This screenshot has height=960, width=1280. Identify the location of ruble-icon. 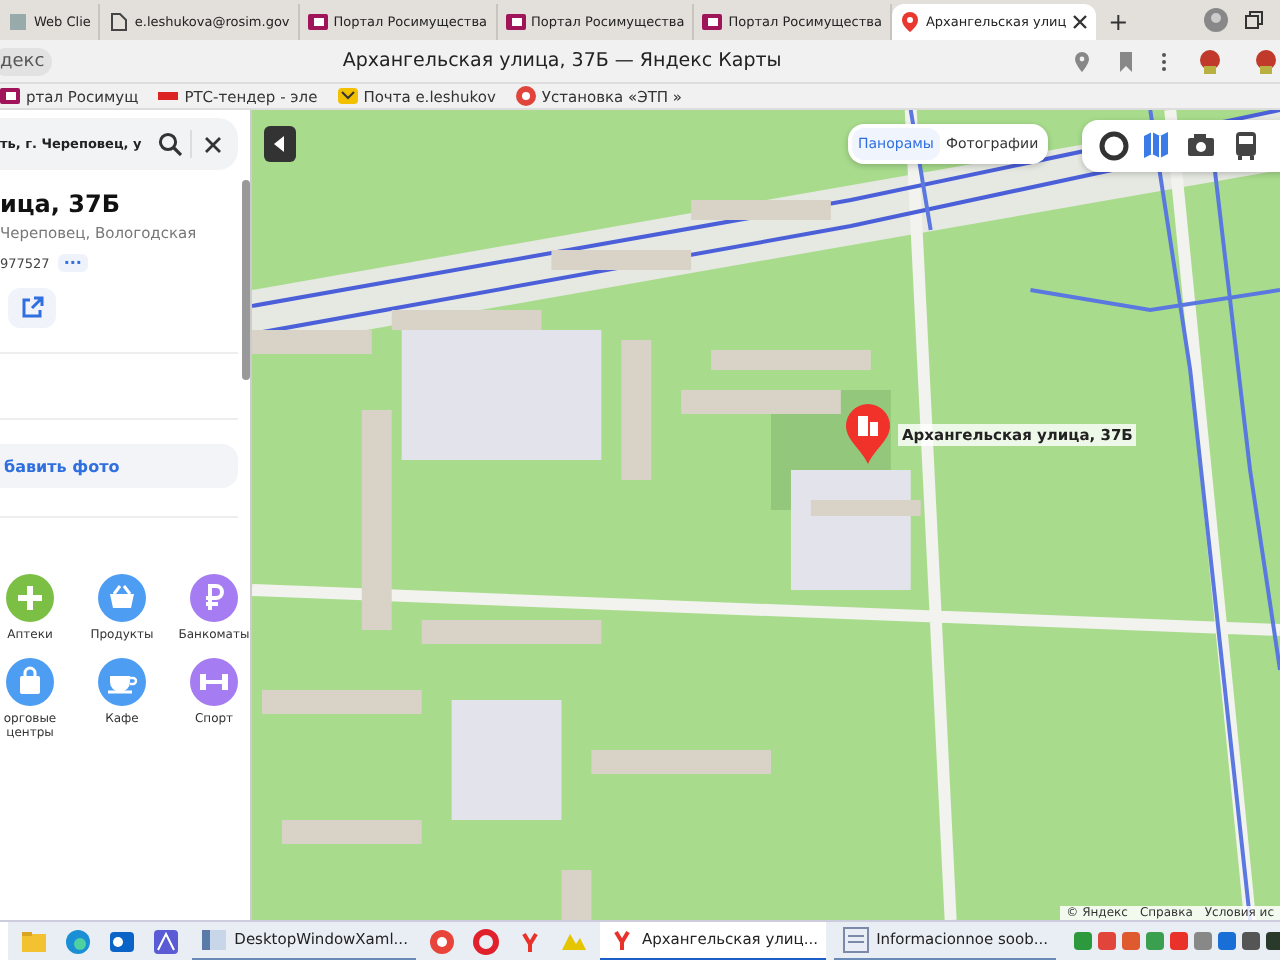
(214, 598).